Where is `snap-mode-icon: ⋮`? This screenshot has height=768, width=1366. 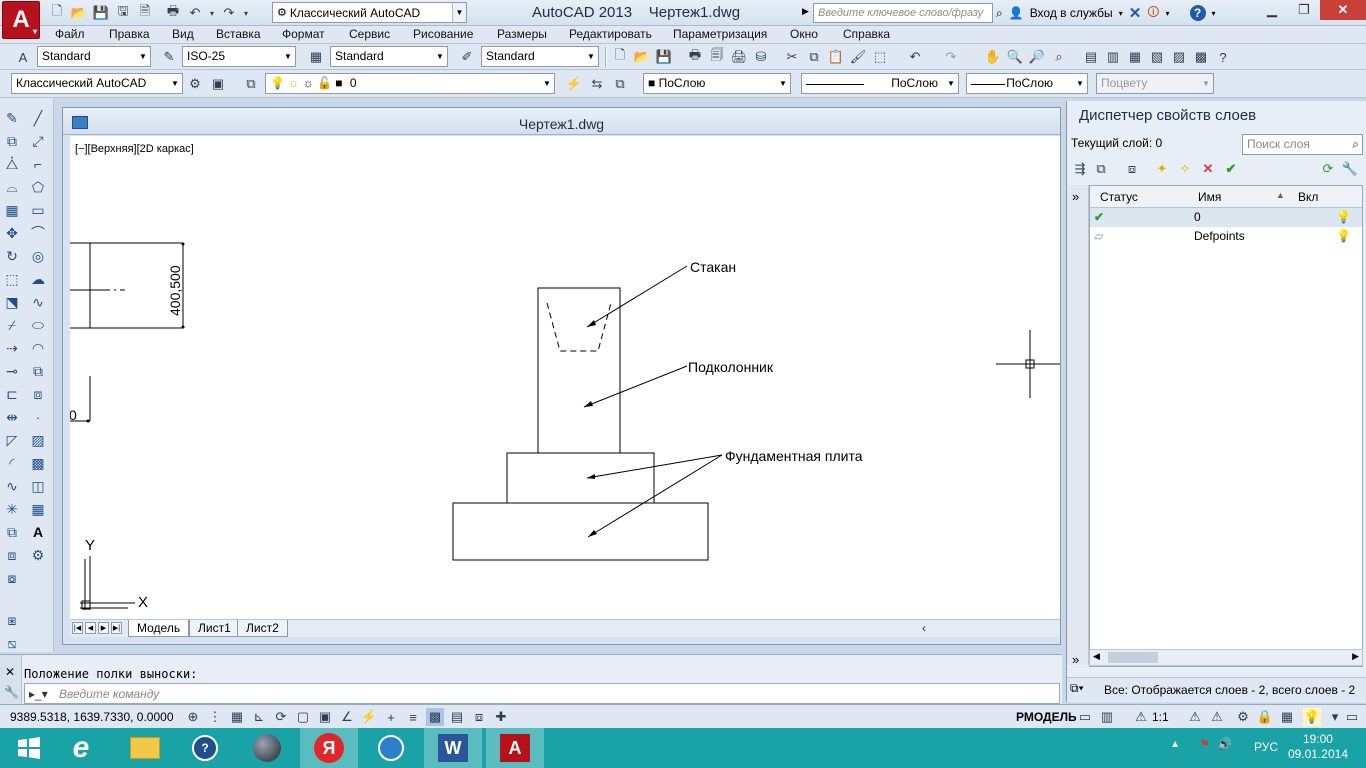 snap-mode-icon: ⋮ is located at coordinates (215, 717).